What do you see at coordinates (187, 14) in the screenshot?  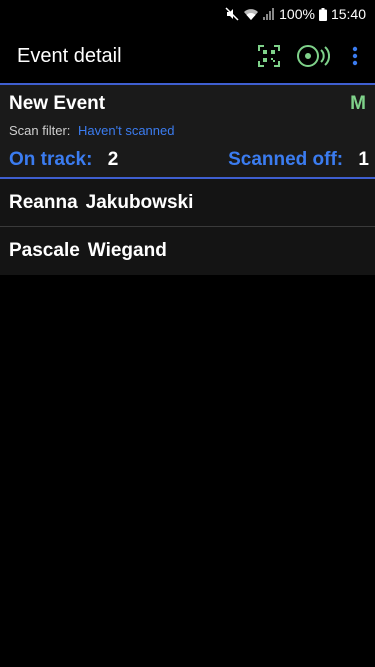 I see `status-bar: 100% 15:40` at bounding box center [187, 14].